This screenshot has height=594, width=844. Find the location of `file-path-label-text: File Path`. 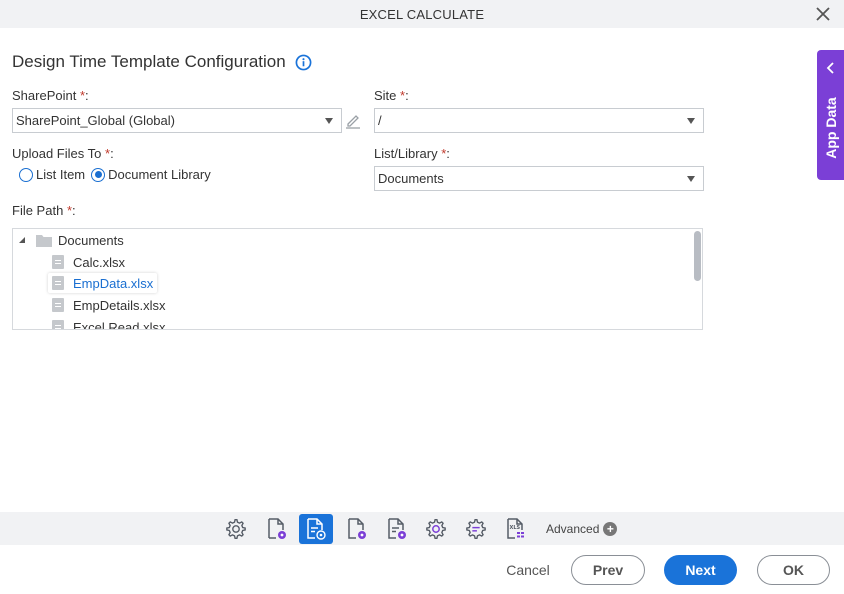

file-path-label-text: File Path is located at coordinates (38, 210).